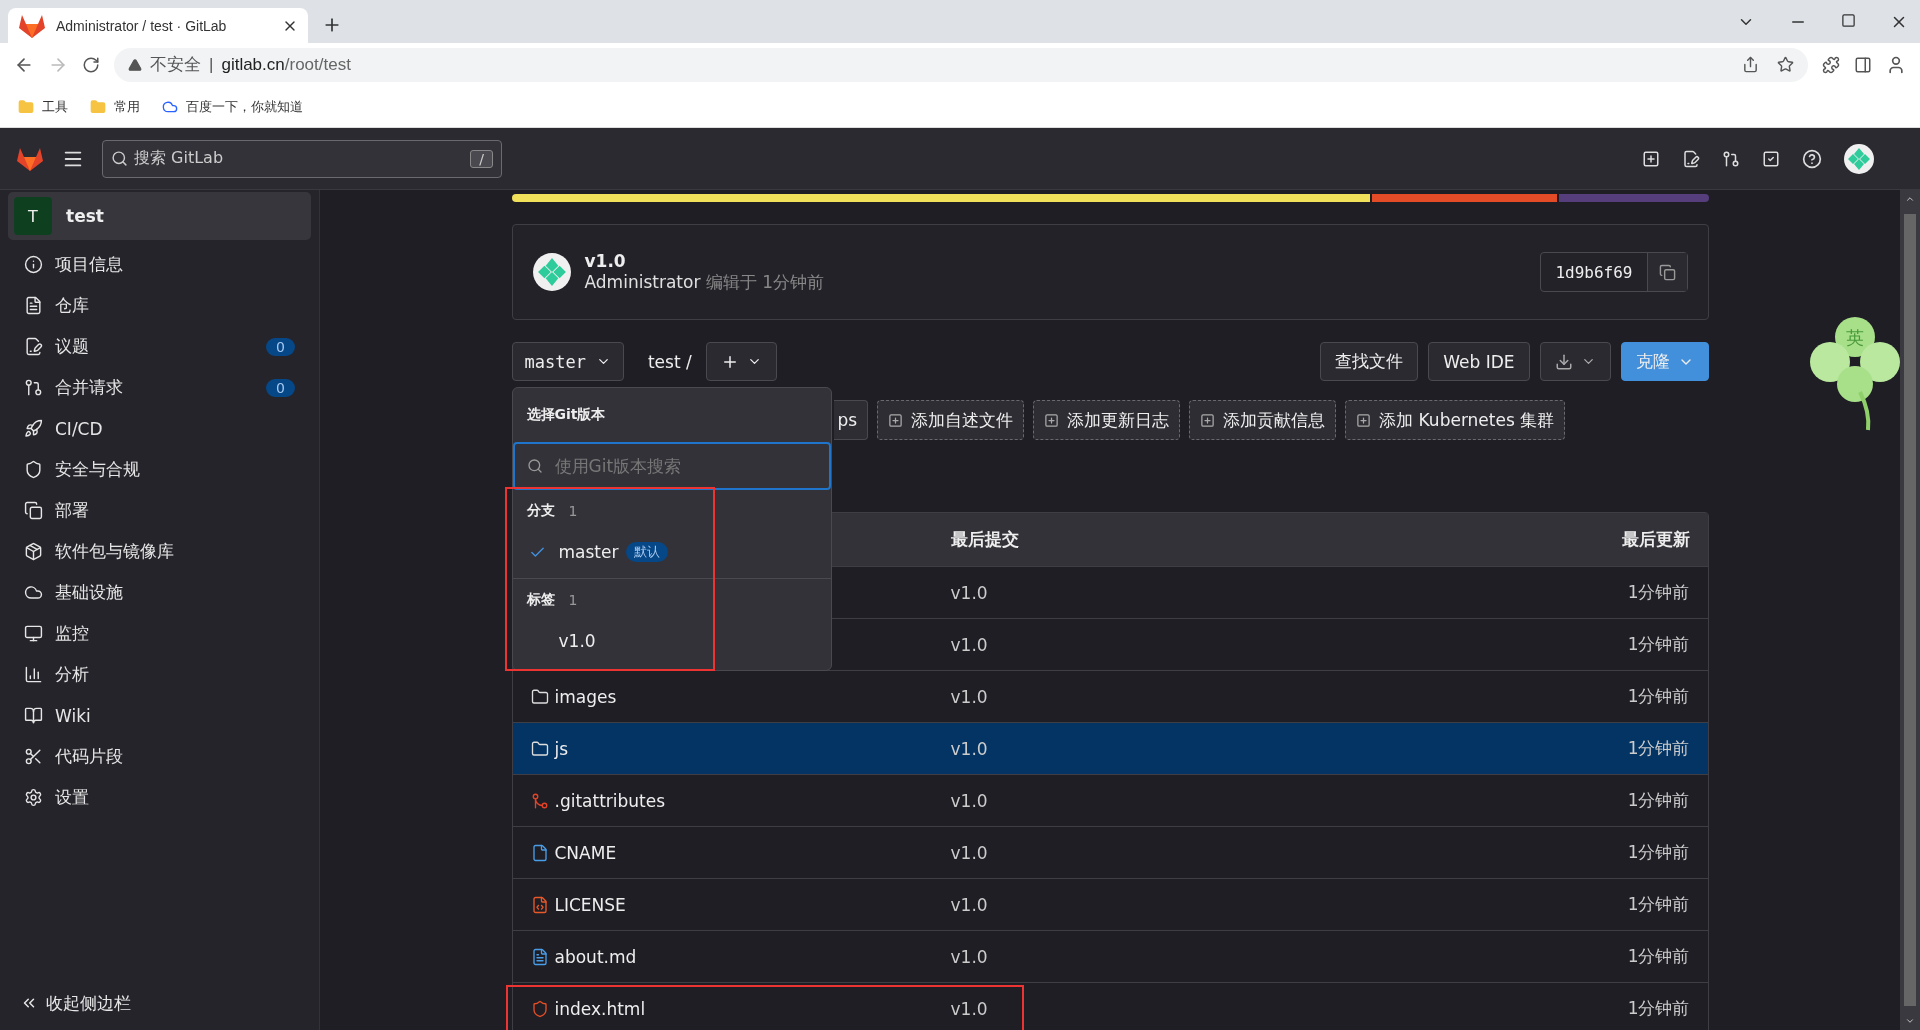 This screenshot has height=1030, width=1920. Describe the element at coordinates (232, 106) in the screenshot. I see `bookmark: 百度一下，你就知道` at that location.